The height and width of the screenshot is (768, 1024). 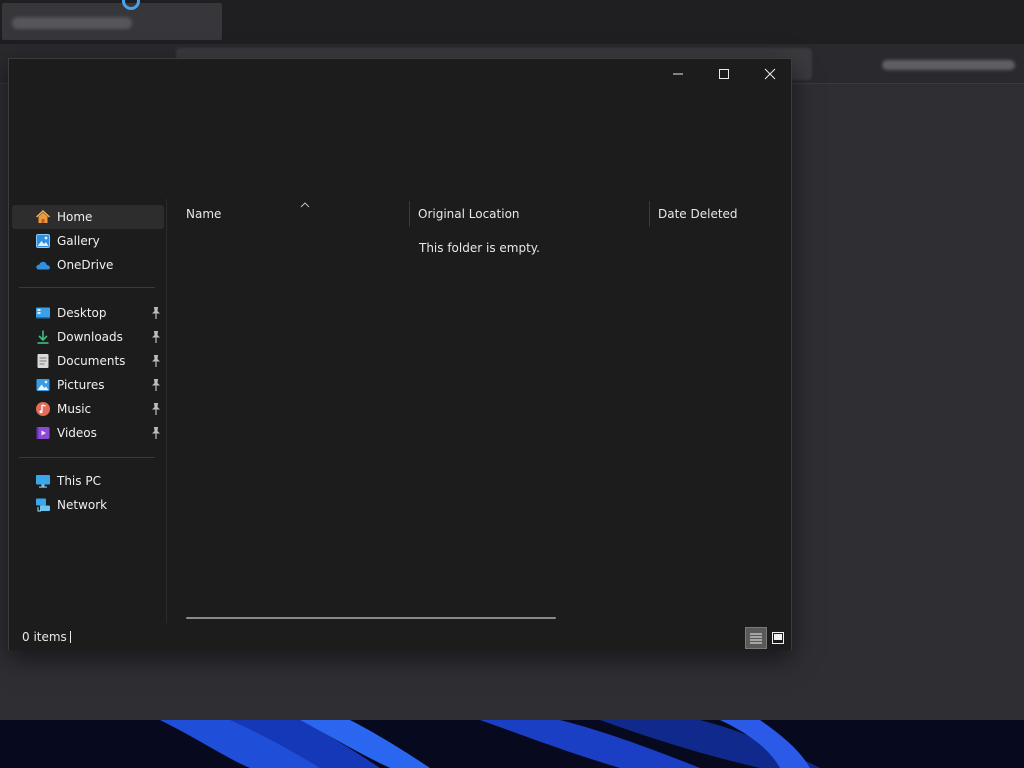 I want to click on column-header-original-location-label: Original Location, so click(x=469, y=214).